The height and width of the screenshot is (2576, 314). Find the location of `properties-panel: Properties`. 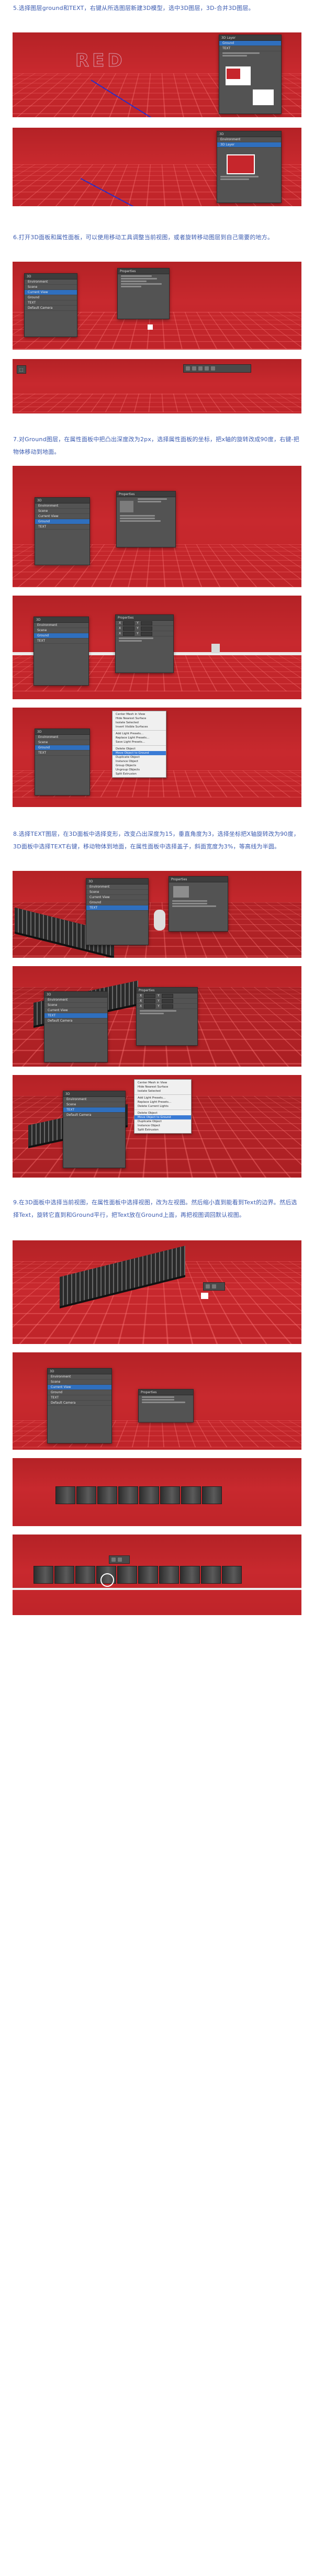

properties-panel: Properties is located at coordinates (143, 293).